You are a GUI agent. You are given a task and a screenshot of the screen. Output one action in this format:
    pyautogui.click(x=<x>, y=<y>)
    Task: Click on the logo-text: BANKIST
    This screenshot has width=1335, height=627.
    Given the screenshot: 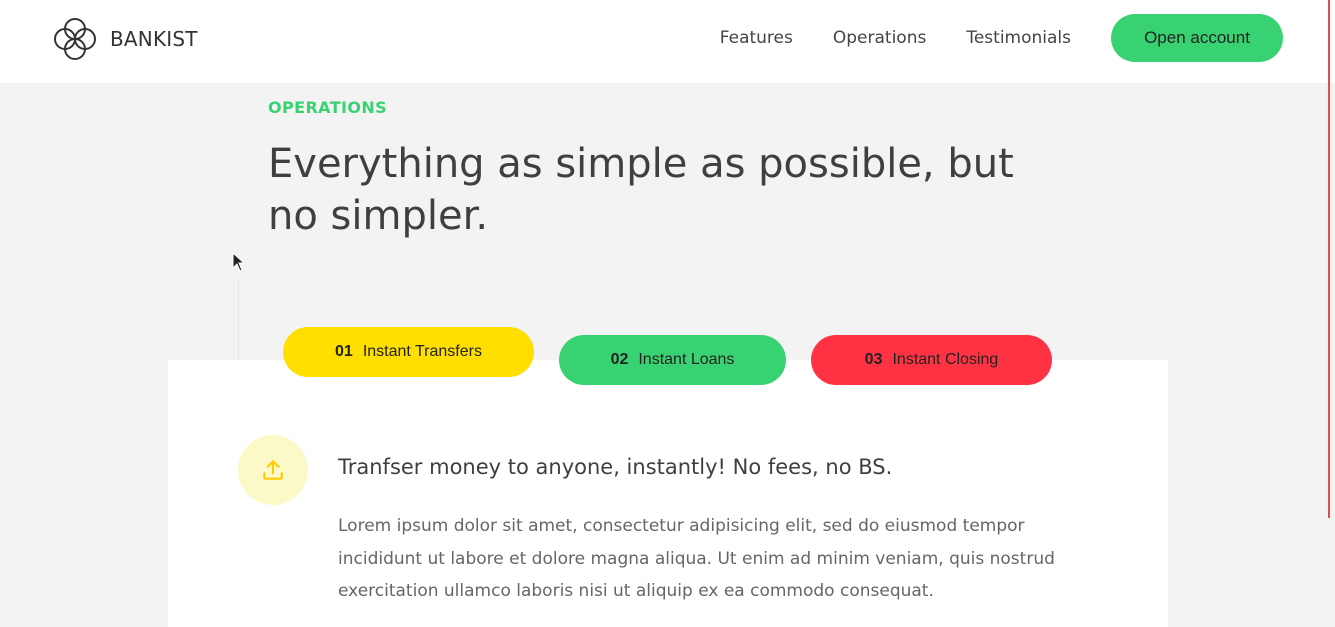 What is the action you would take?
    pyautogui.click(x=154, y=39)
    